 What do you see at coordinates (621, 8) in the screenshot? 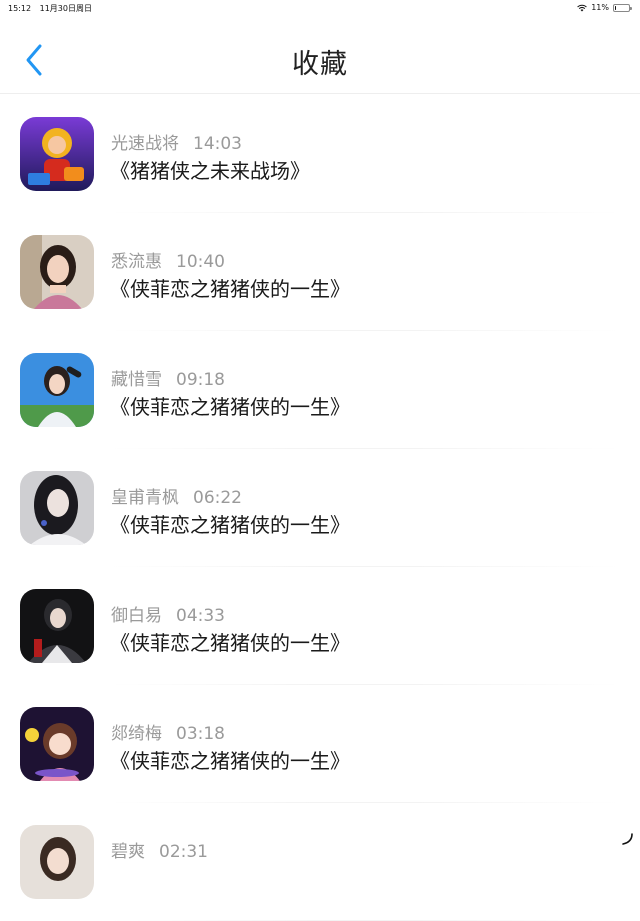
I see `battery-icon` at bounding box center [621, 8].